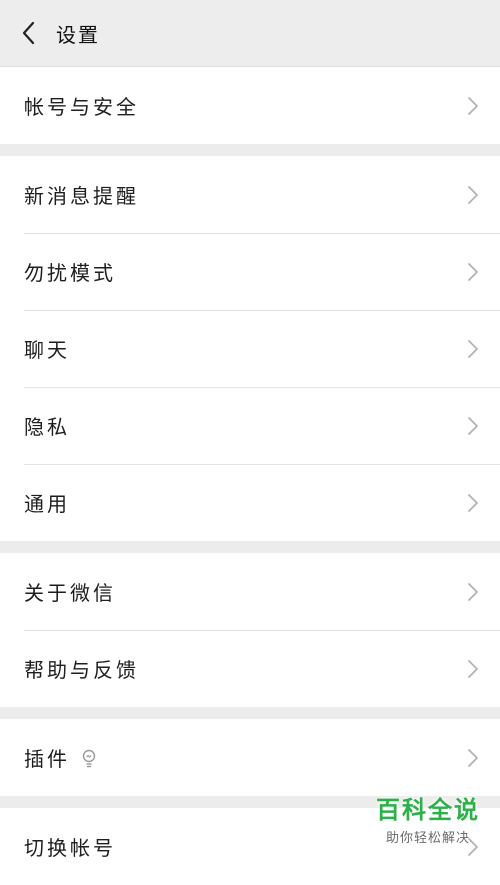  I want to click on settings-item-label: 通用, so click(47, 504).